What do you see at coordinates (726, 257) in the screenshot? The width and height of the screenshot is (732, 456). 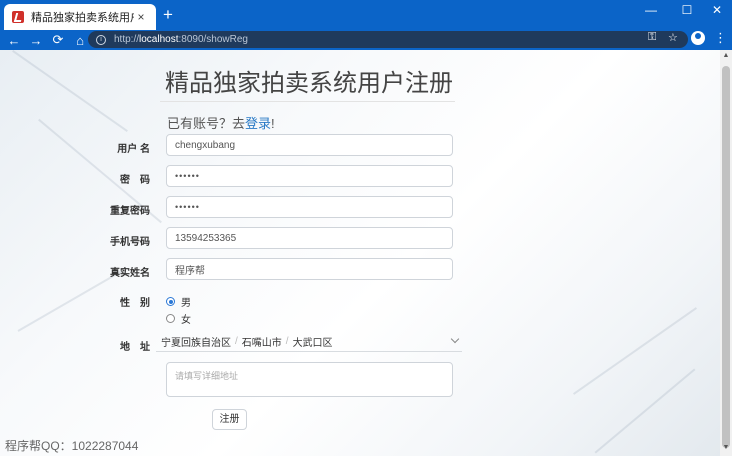 I see `scroll-thumb` at bounding box center [726, 257].